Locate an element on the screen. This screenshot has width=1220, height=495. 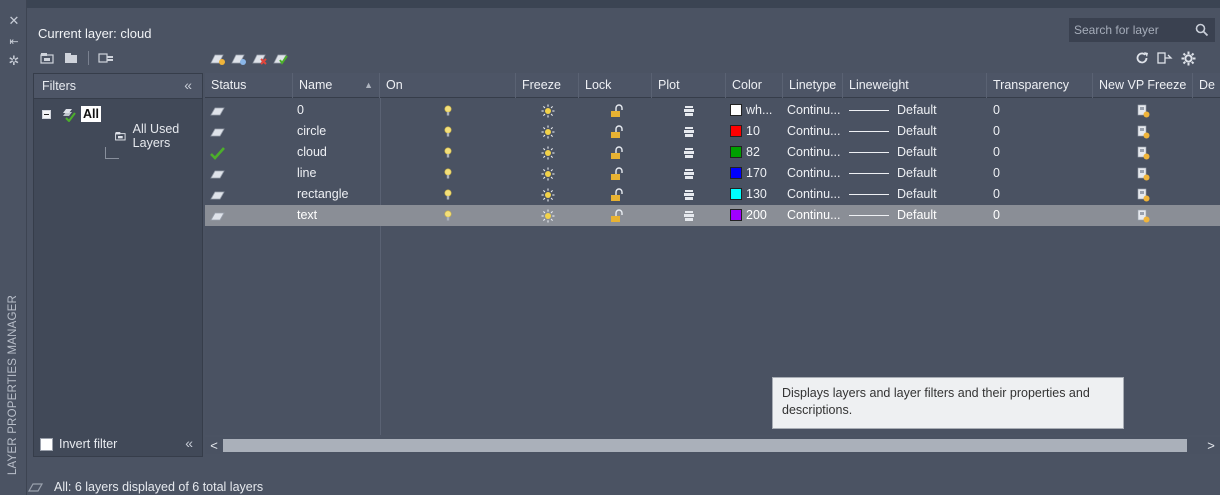
layer-states-manager-button is located at coordinates (106, 58).